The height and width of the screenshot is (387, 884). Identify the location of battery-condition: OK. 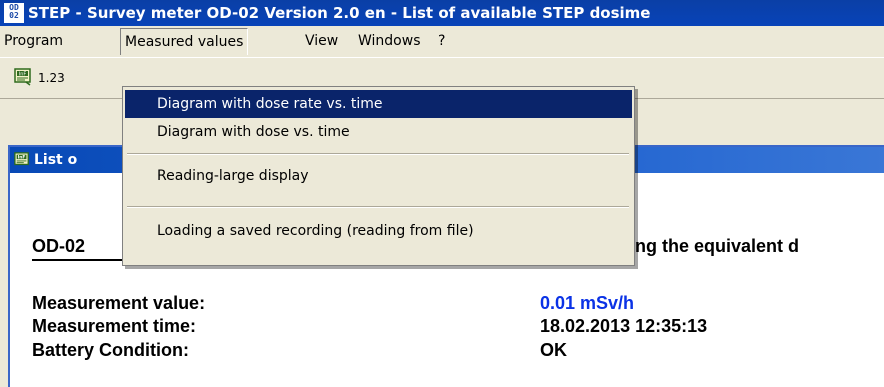
(553, 350).